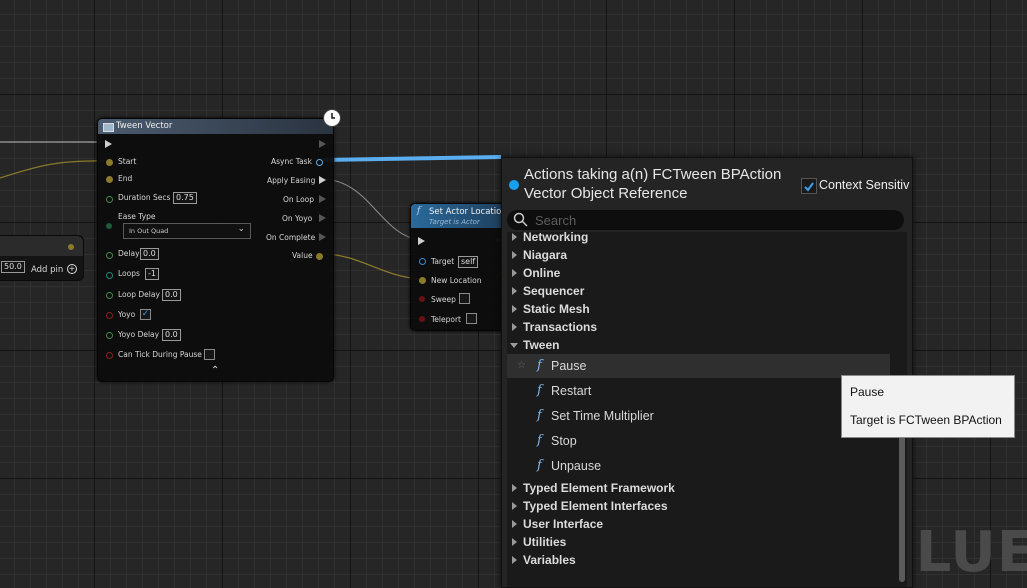 This screenshot has width=1027, height=588. I want to click on on-yoyo-pin, so click(322, 218).